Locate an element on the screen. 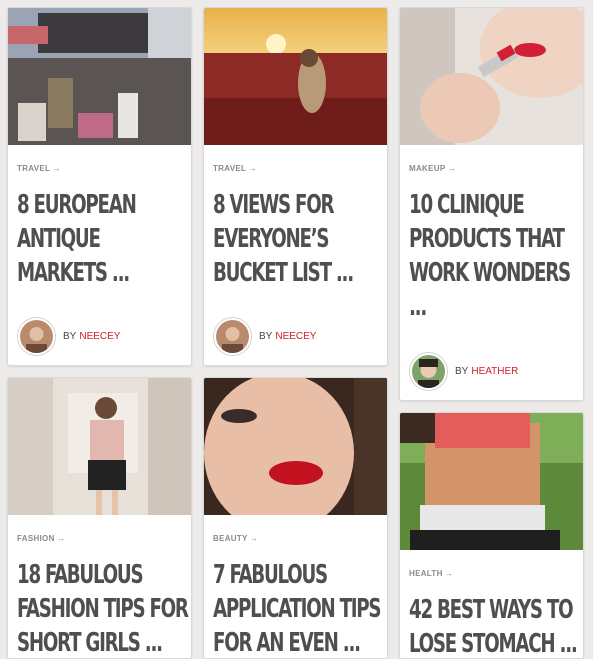 Image resolution: width=593 pixels, height=659 pixels. author-name-link: HEATHER is located at coordinates (494, 371).